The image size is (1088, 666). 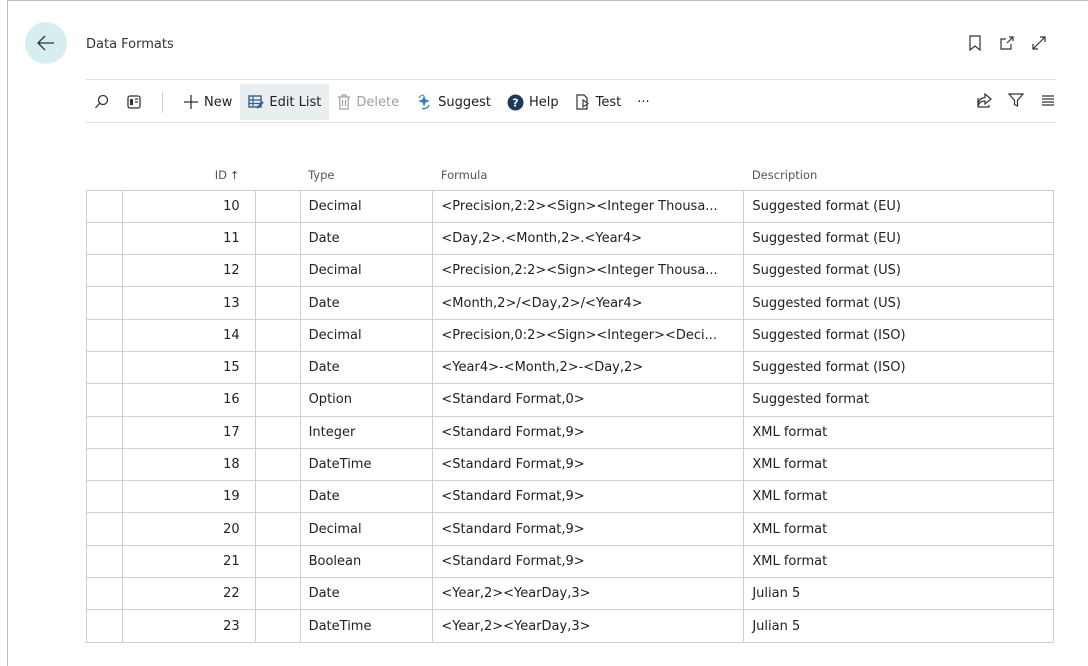 I want to click on more-options-button: ···, so click(x=643, y=102).